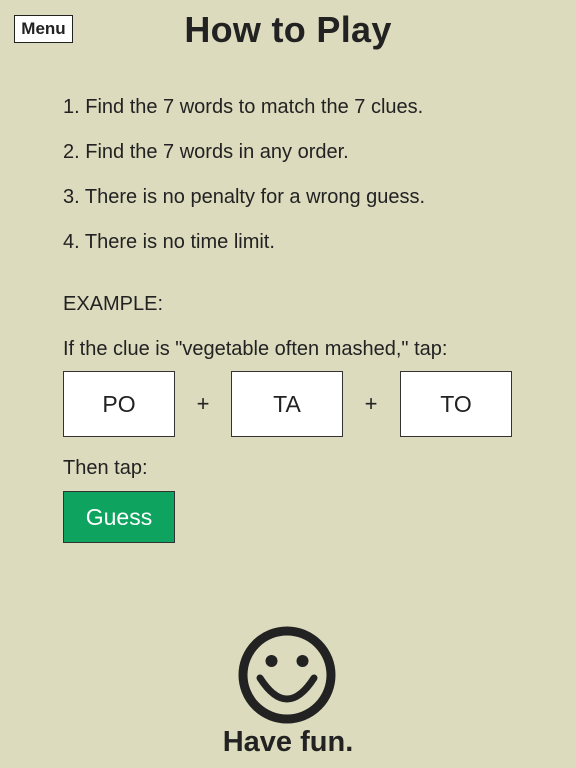 The width and height of the screenshot is (576, 768). I want to click on guess-button: Guess, so click(119, 517).